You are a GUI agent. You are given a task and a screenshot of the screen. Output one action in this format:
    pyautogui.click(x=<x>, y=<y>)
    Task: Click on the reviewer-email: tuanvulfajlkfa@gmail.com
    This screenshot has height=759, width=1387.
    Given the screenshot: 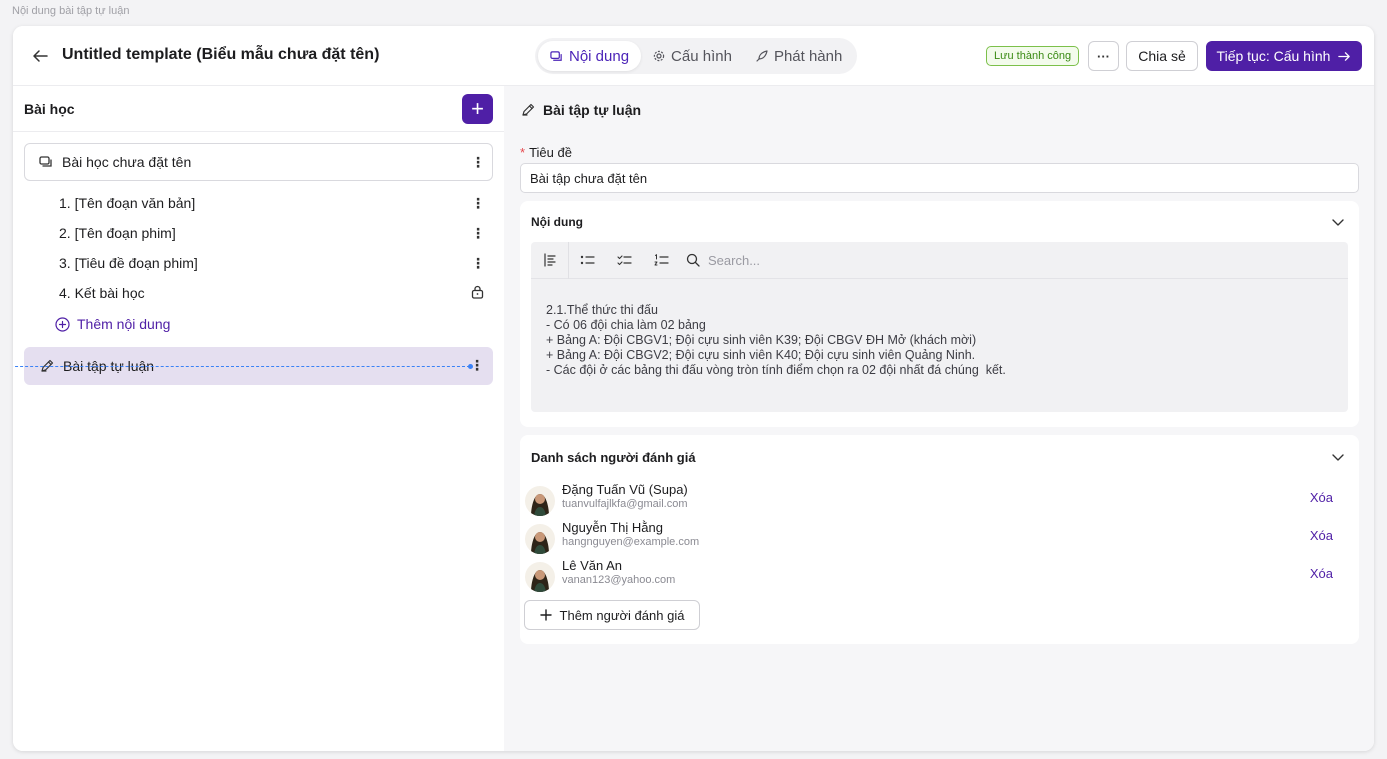 What is the action you would take?
    pyautogui.click(x=625, y=504)
    